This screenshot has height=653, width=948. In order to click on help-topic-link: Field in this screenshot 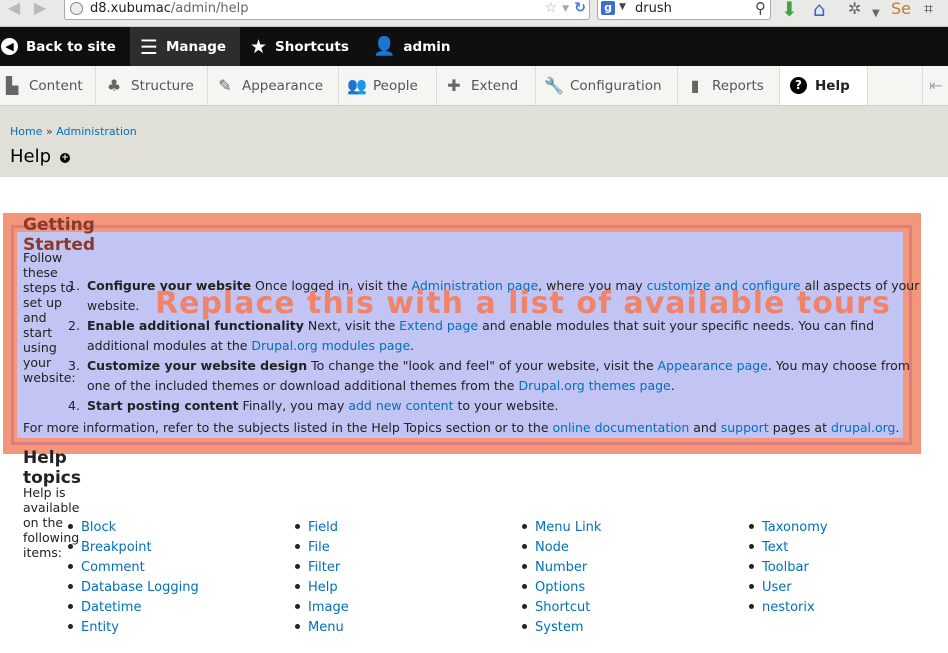, I will do `click(323, 527)`.